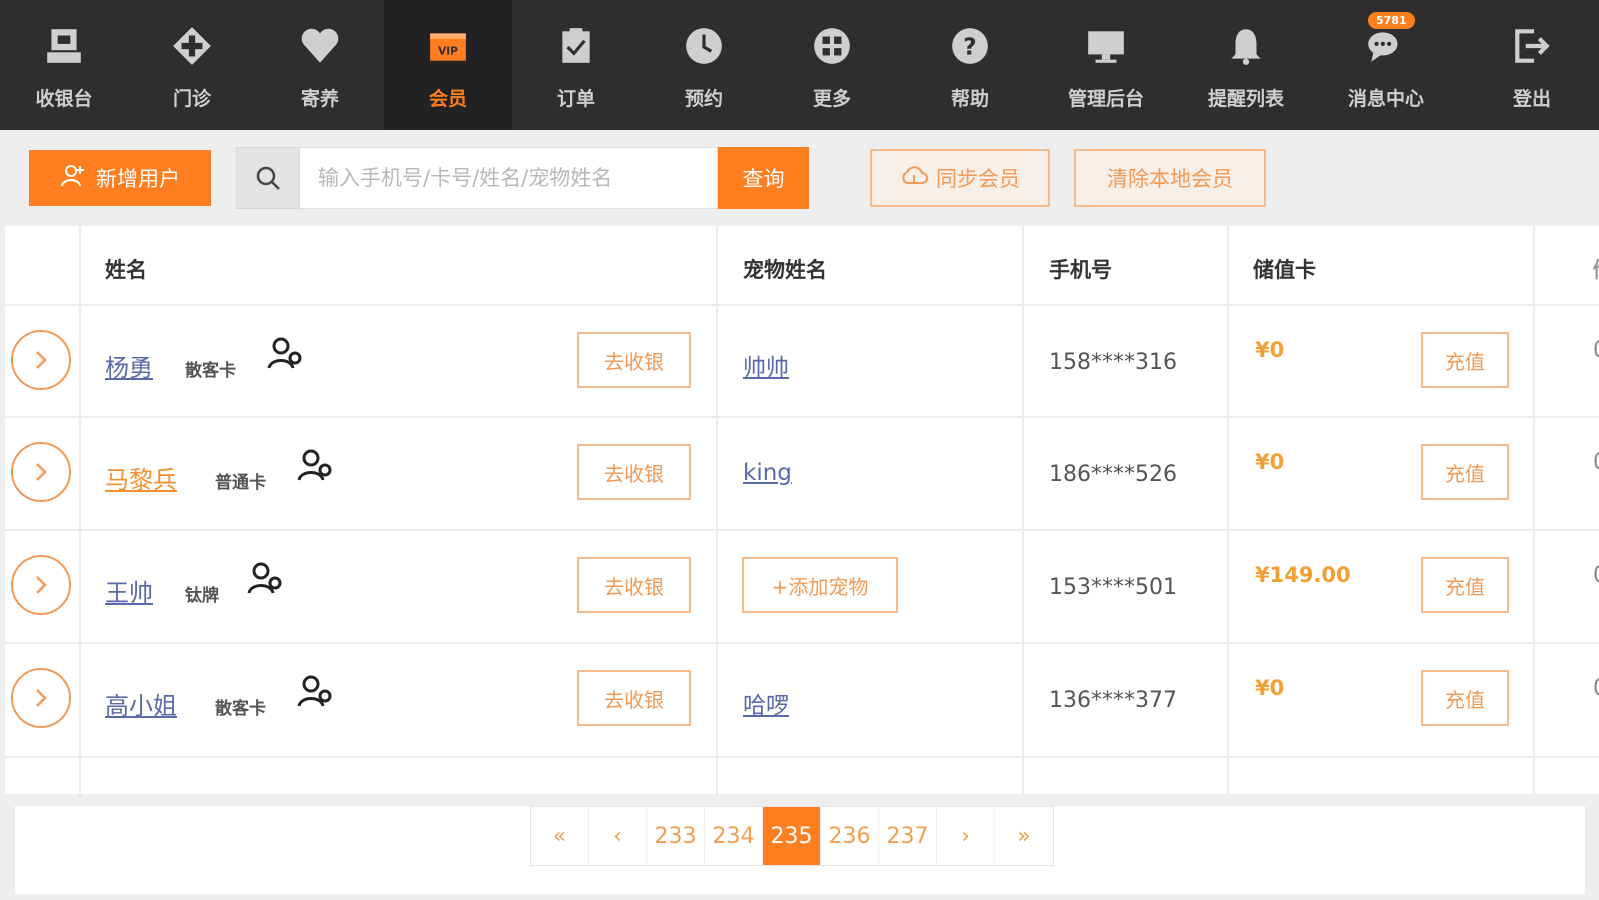 The height and width of the screenshot is (900, 1599). Describe the element at coordinates (969, 99) in the screenshot. I see `nav-label: 帮助` at that location.